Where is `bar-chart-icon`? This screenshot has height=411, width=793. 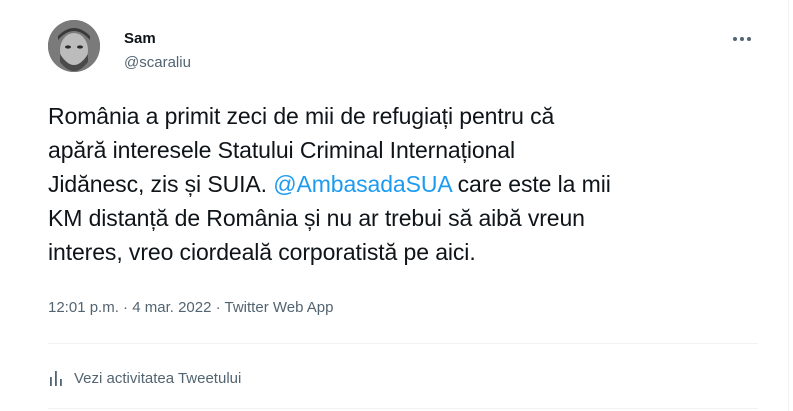
bar-chart-icon is located at coordinates (56, 378).